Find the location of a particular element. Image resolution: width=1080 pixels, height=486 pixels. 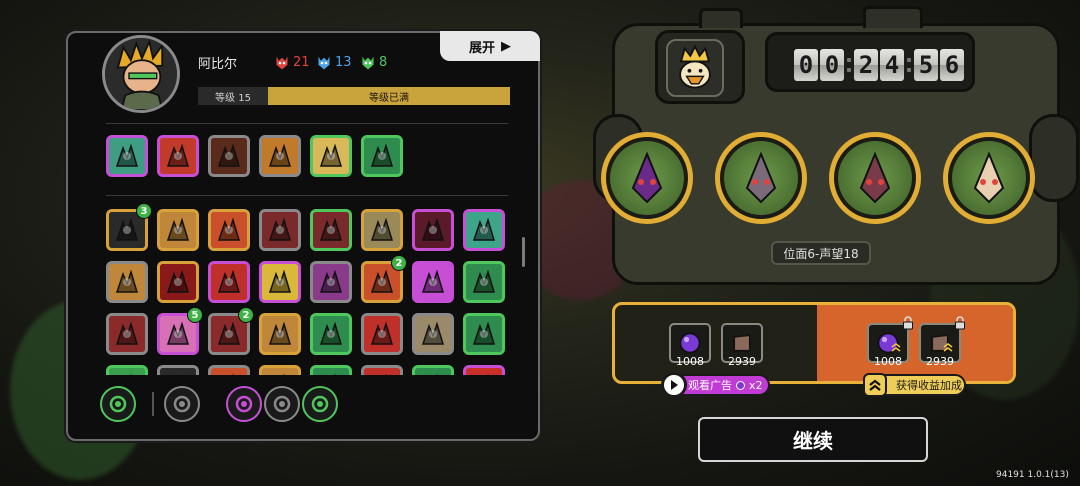

tree-arrow-icon is located at coordinates (127, 370).